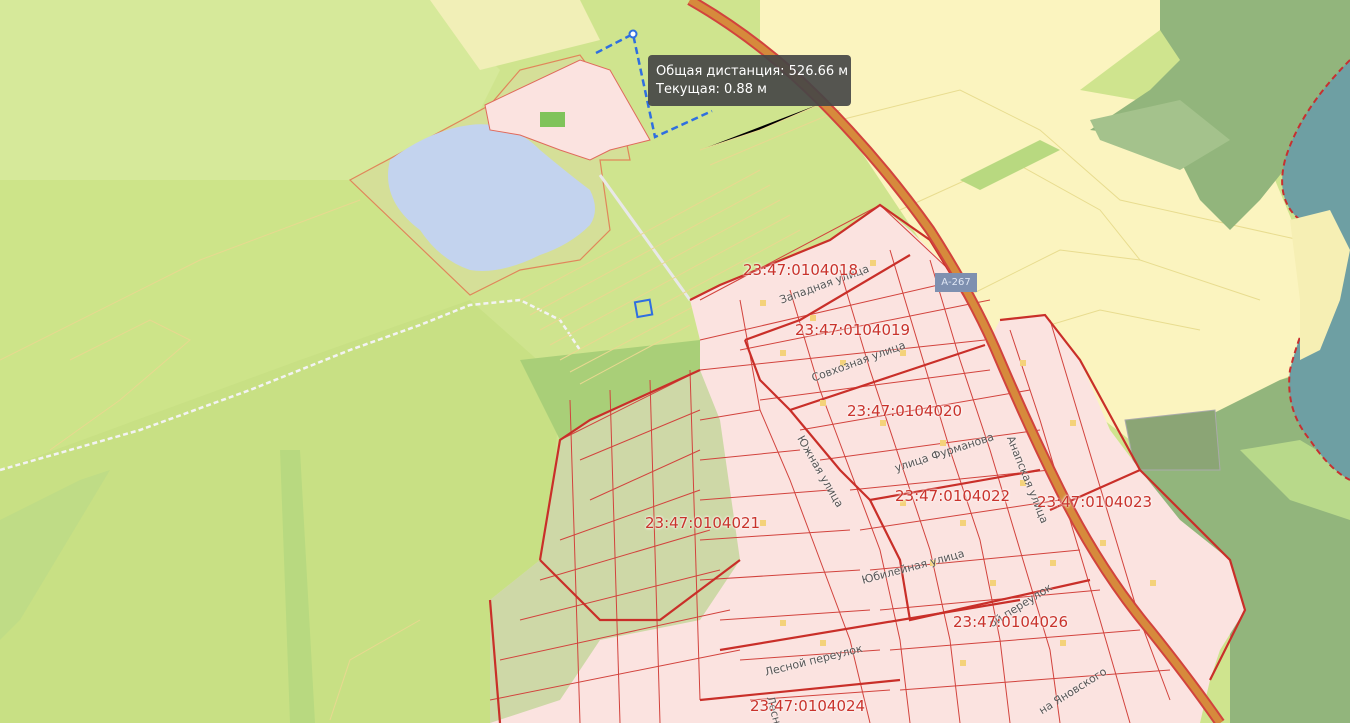 This screenshot has height=723, width=1350. I want to click on quarter-label: 23:47:0104018, so click(800, 270).